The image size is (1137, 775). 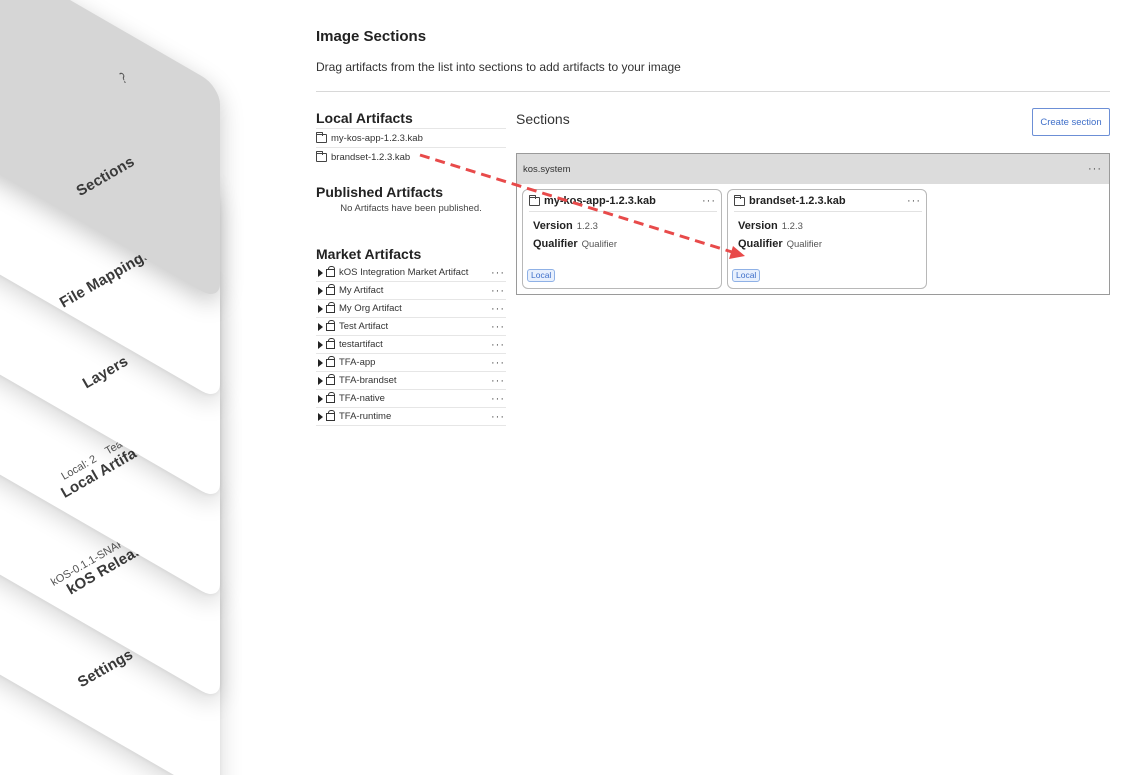 I want to click on market-artifact-name: My Artifact, so click(x=361, y=290).